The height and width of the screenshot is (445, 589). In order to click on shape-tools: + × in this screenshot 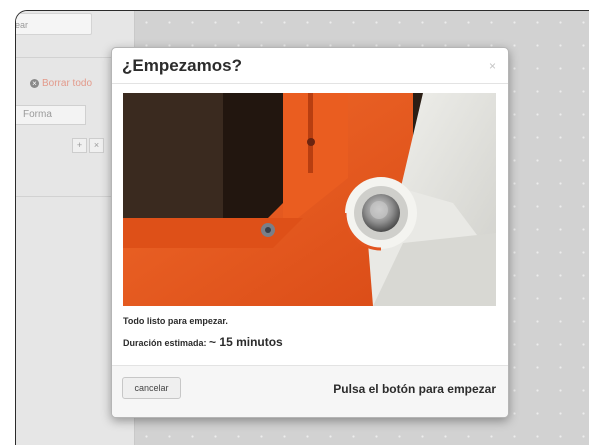, I will do `click(87, 145)`.